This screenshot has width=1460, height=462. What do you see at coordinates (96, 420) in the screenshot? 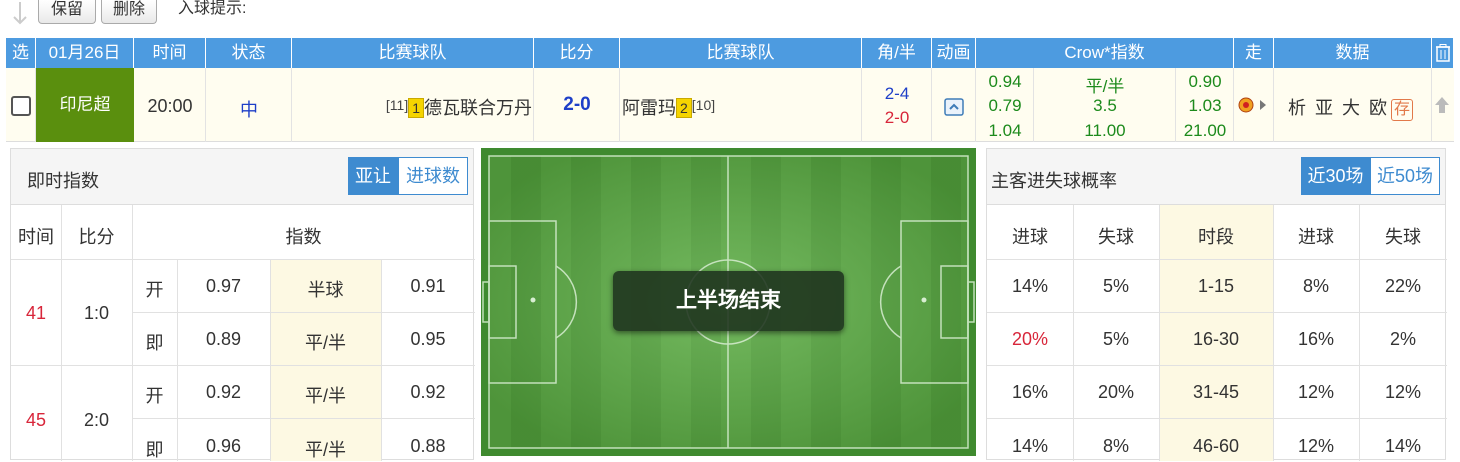
I see `odds-score: 2:0` at bounding box center [96, 420].